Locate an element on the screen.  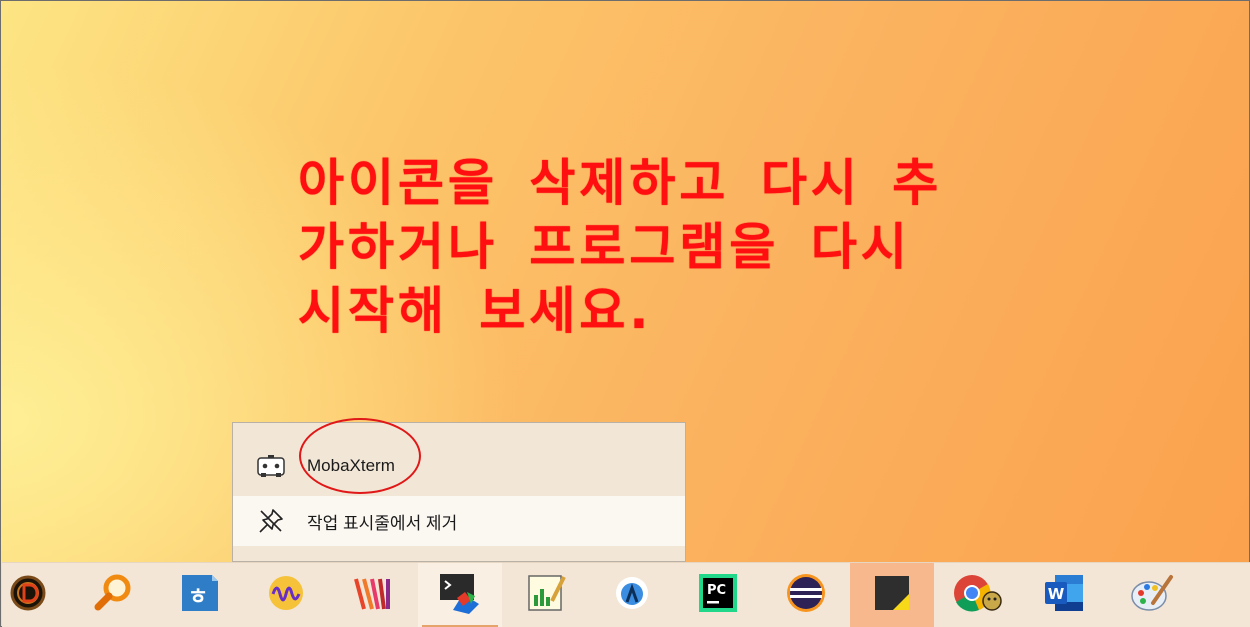
jumplist-item-mobaxterm: MobaXterm is located at coordinates (459, 466).